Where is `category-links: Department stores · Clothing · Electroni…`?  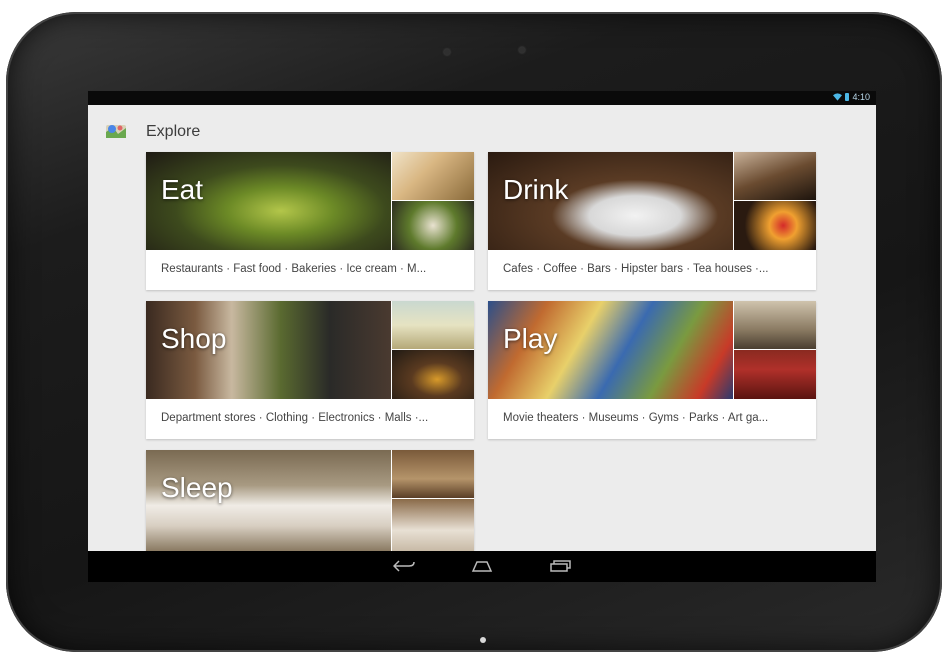 category-links: Department stores · Clothing · Electroni… is located at coordinates (313, 418).